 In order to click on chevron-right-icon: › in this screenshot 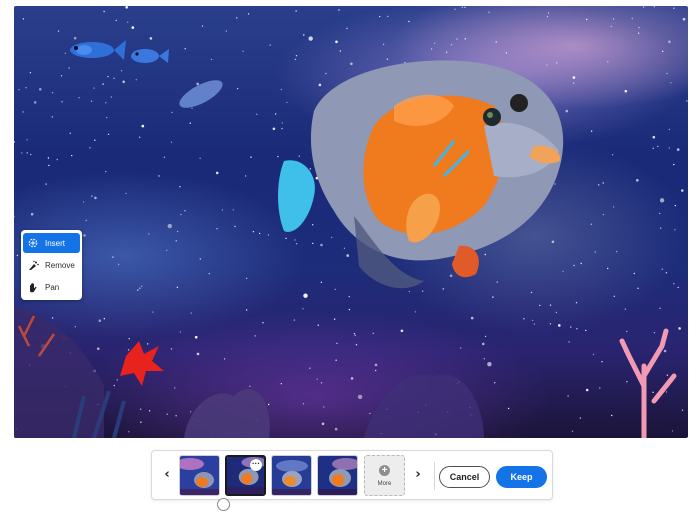, I will do `click(418, 475)`.